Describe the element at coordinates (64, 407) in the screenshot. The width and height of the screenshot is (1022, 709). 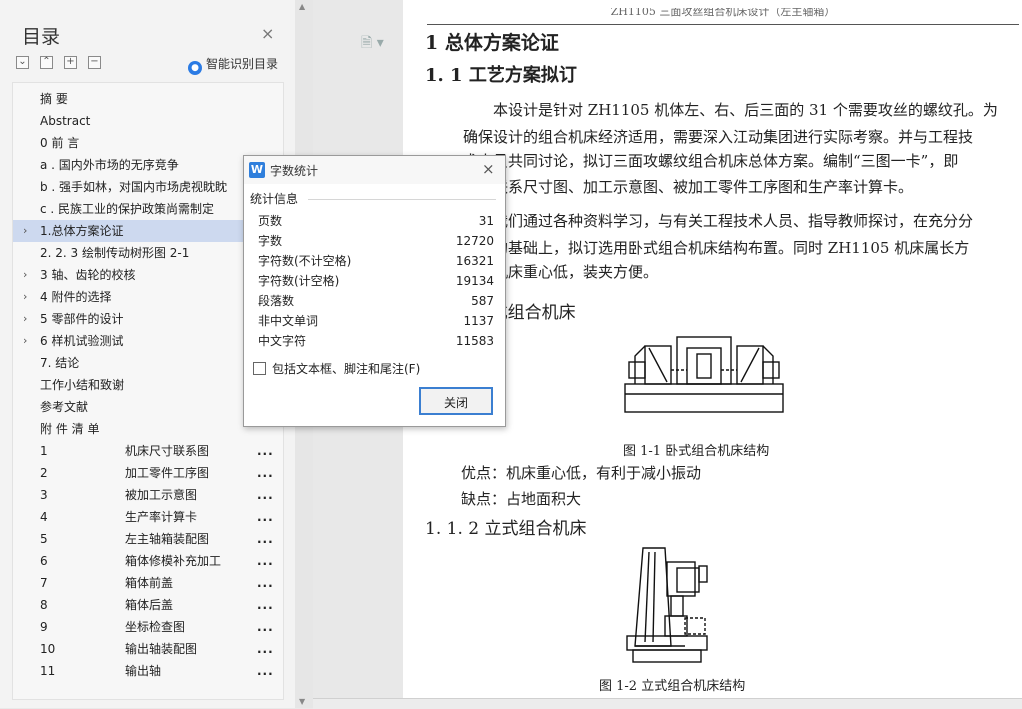
I see `toc-item-label: 参考文献` at that location.